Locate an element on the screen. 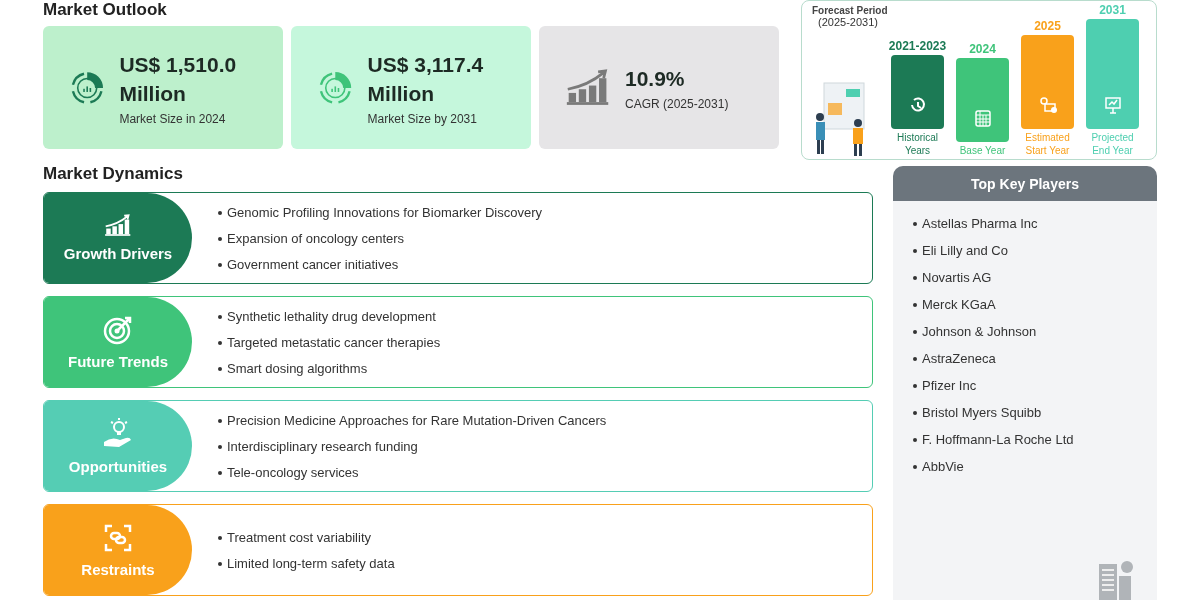 Image resolution: width=1200 pixels, height=600 pixels. forecast-range: (2025-2031) is located at coordinates (848, 22).